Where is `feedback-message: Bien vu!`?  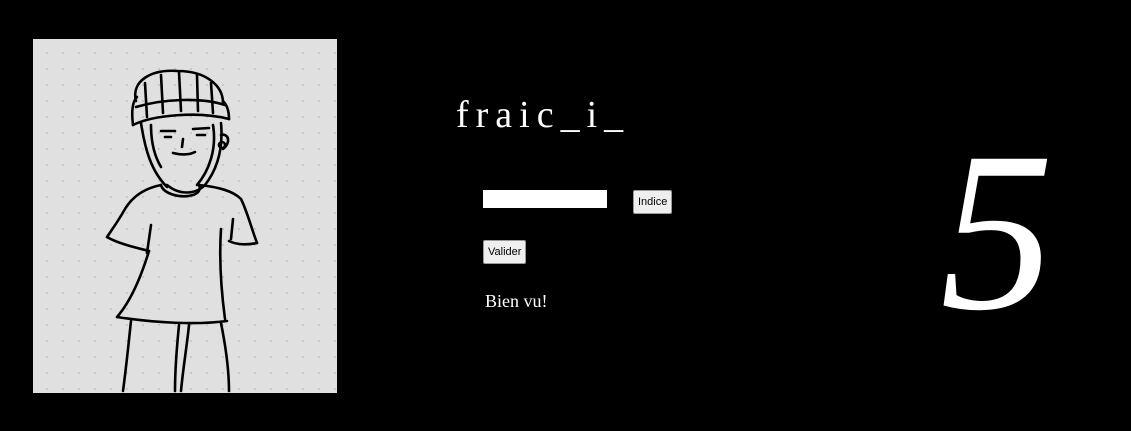
feedback-message: Bien vu! is located at coordinates (516, 301).